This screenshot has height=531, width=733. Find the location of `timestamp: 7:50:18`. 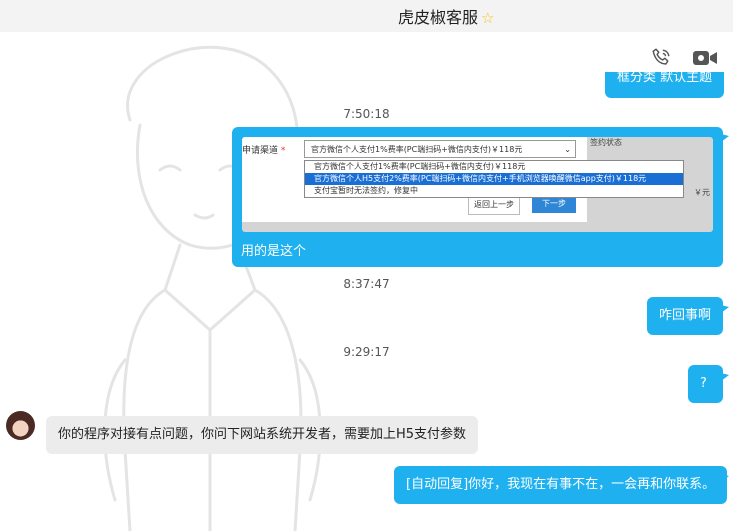

timestamp: 7:50:18 is located at coordinates (366, 114).